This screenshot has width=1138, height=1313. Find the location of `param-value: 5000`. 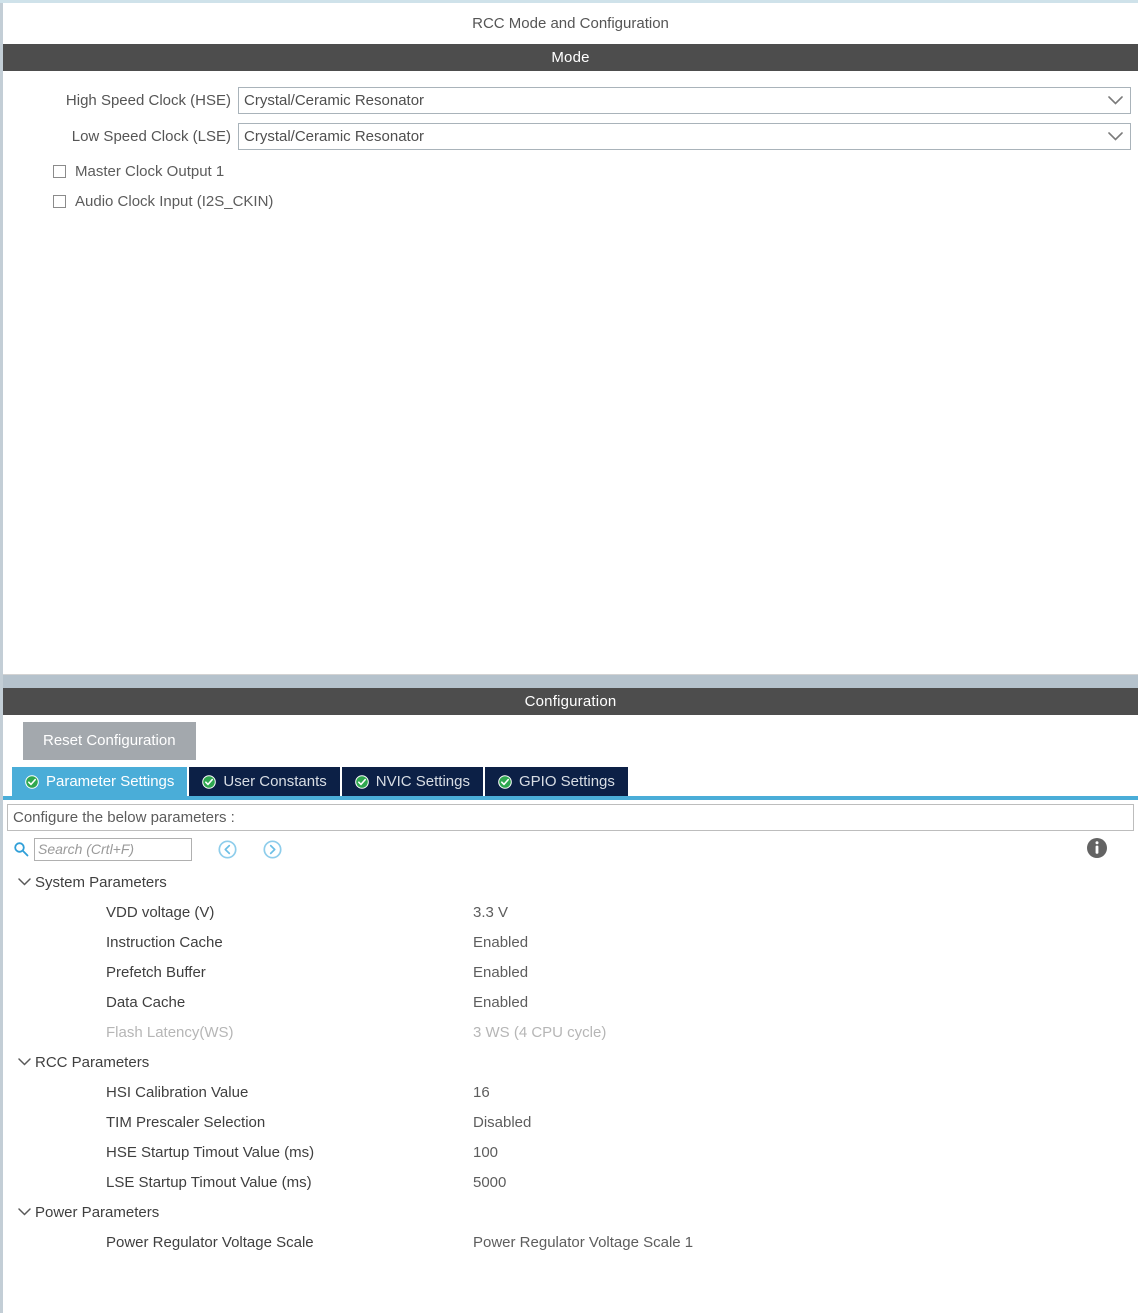

param-value: 5000 is located at coordinates (490, 1182).